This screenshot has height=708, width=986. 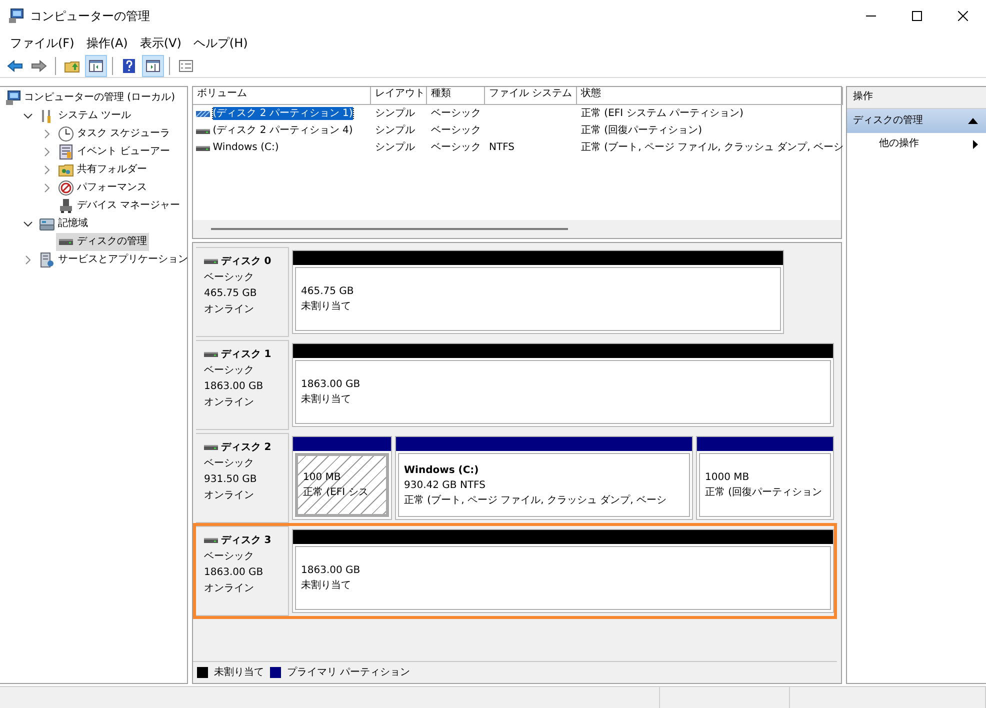 What do you see at coordinates (66, 134) in the screenshot?
I see `clock-icon` at bounding box center [66, 134].